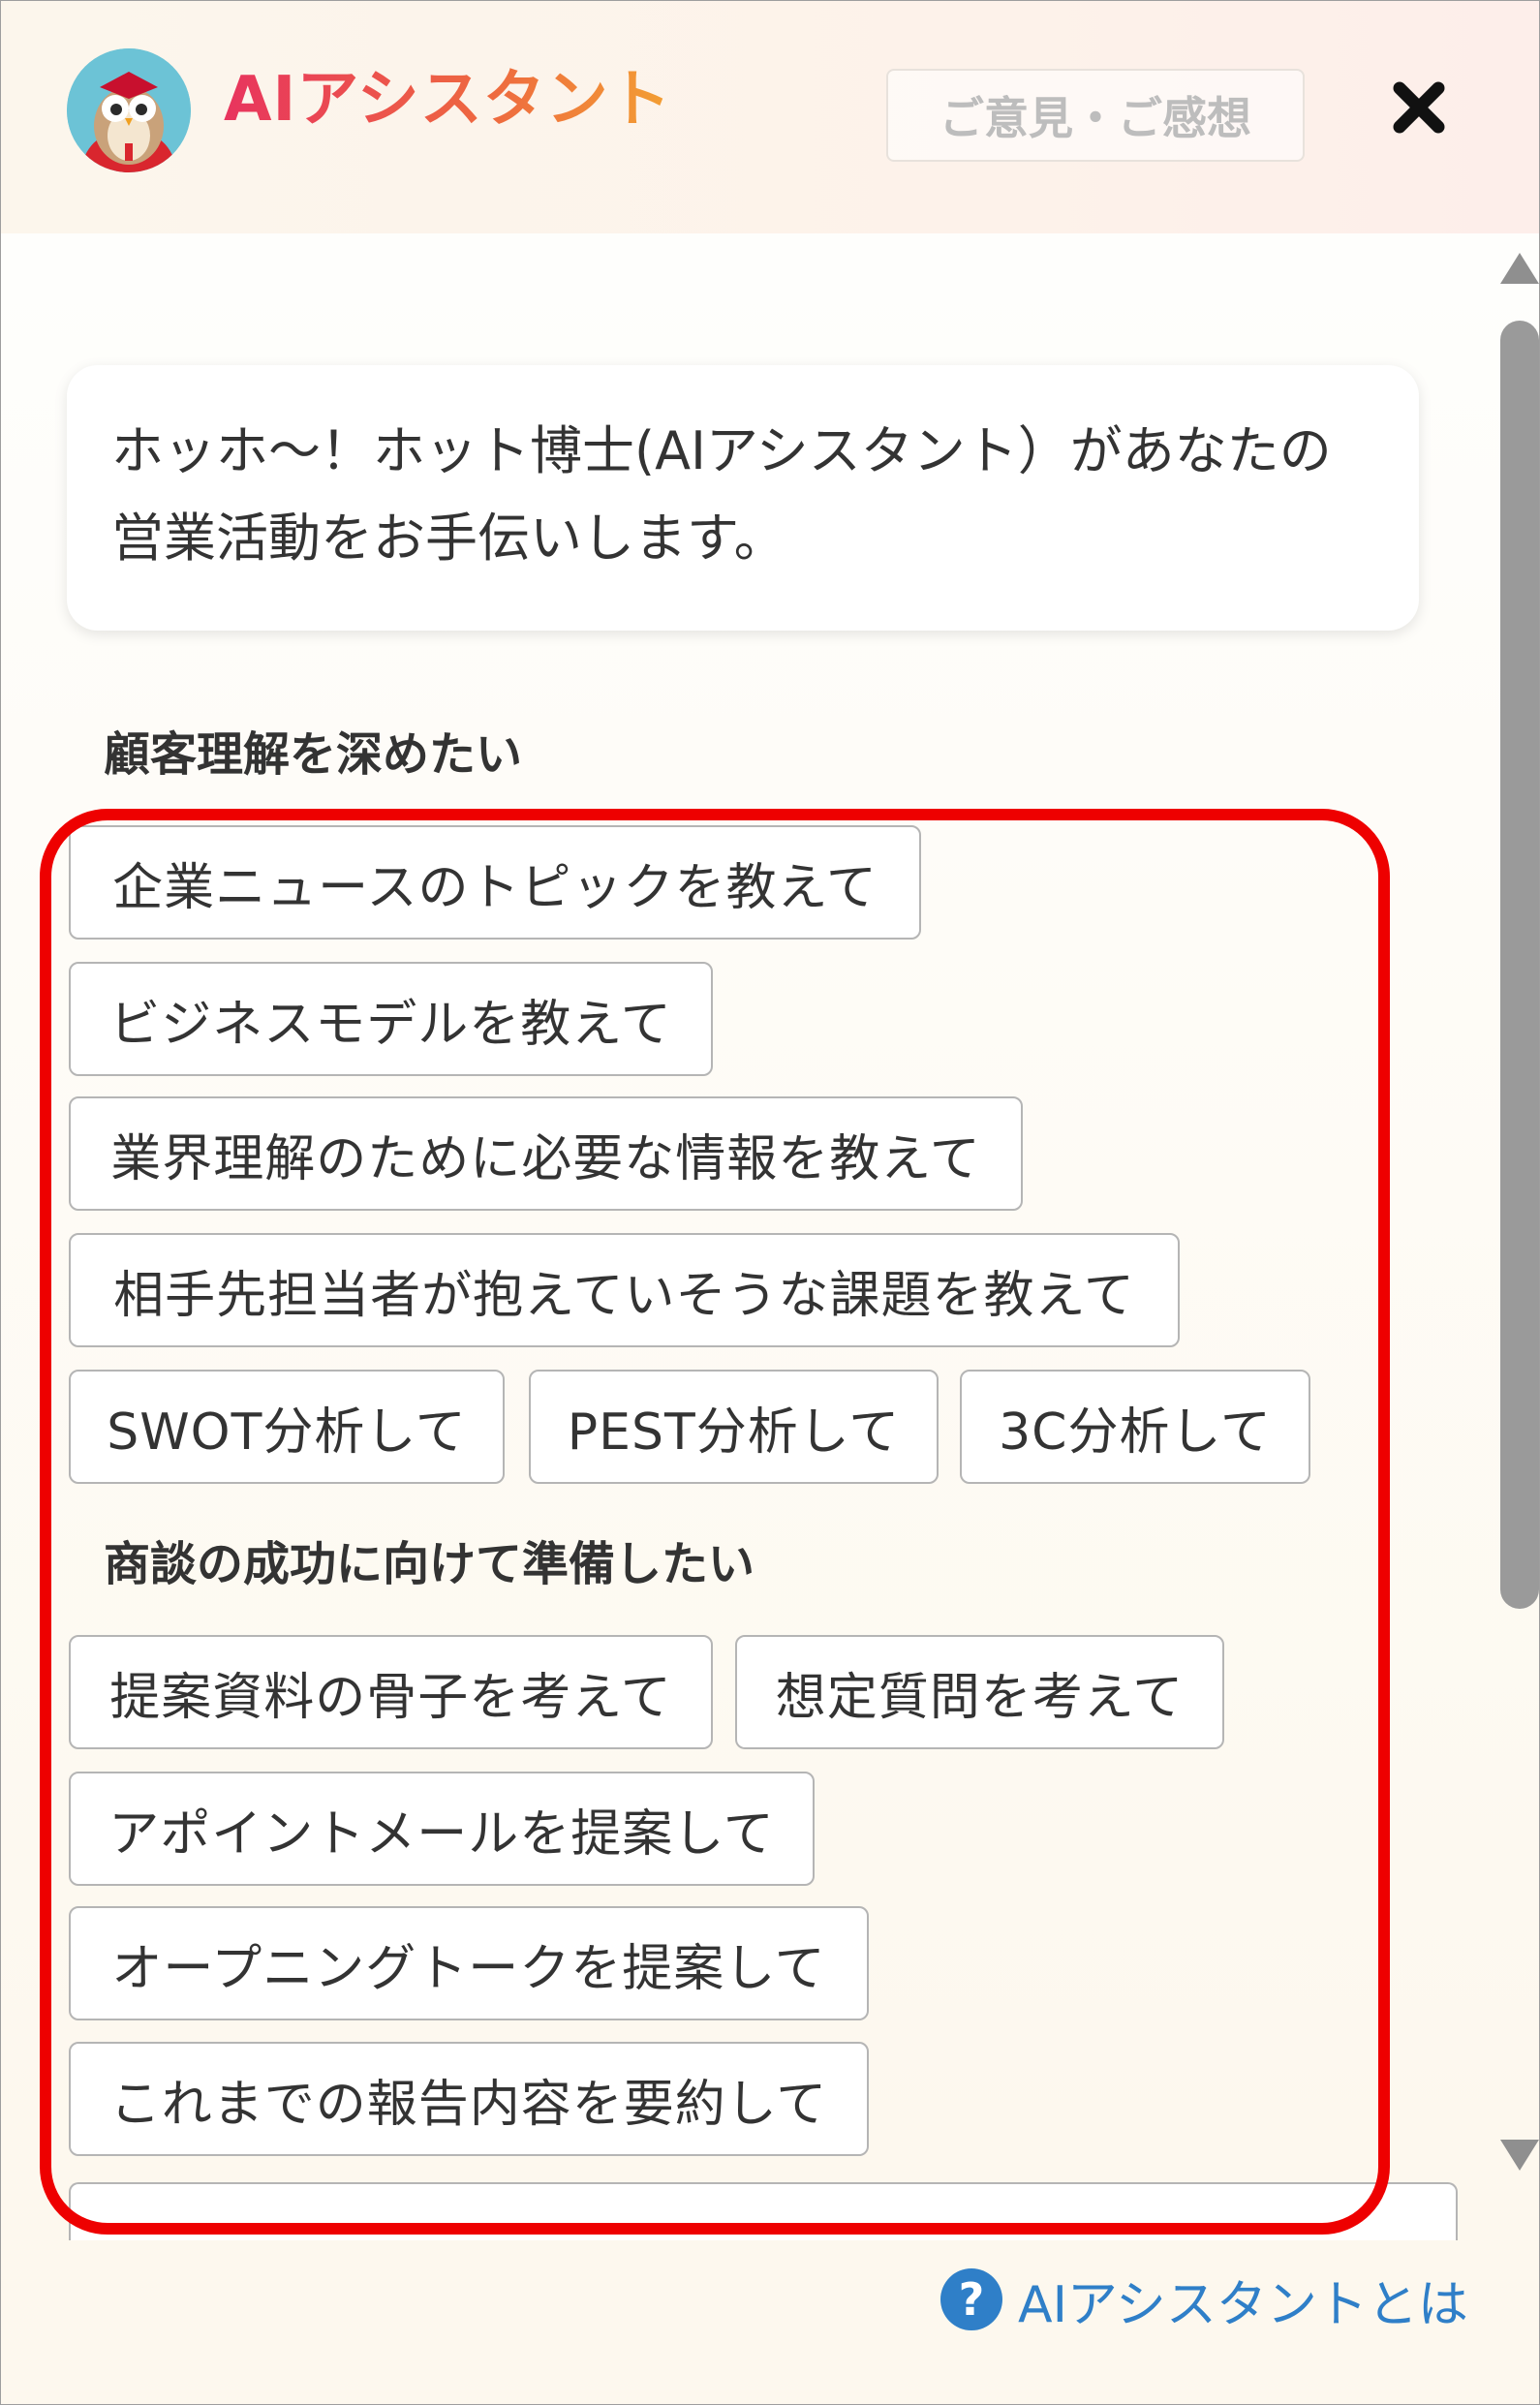 The image size is (1540, 2405). Describe the element at coordinates (979, 1692) in the screenshot. I see `suggestion-chip: 想定質問を考えて` at that location.